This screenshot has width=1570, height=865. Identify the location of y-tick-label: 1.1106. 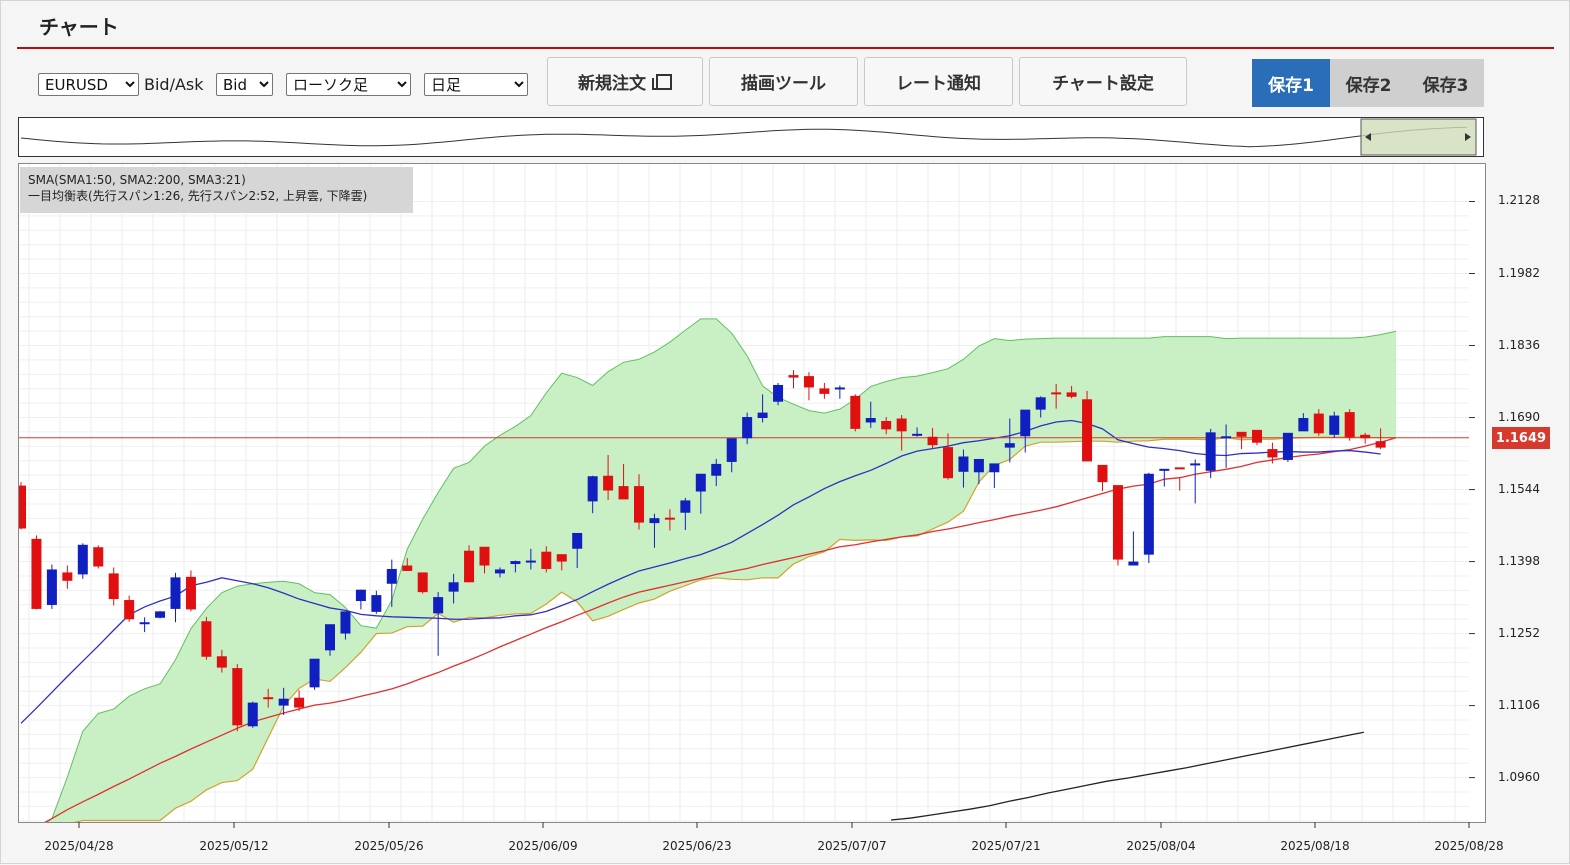
(1519, 704).